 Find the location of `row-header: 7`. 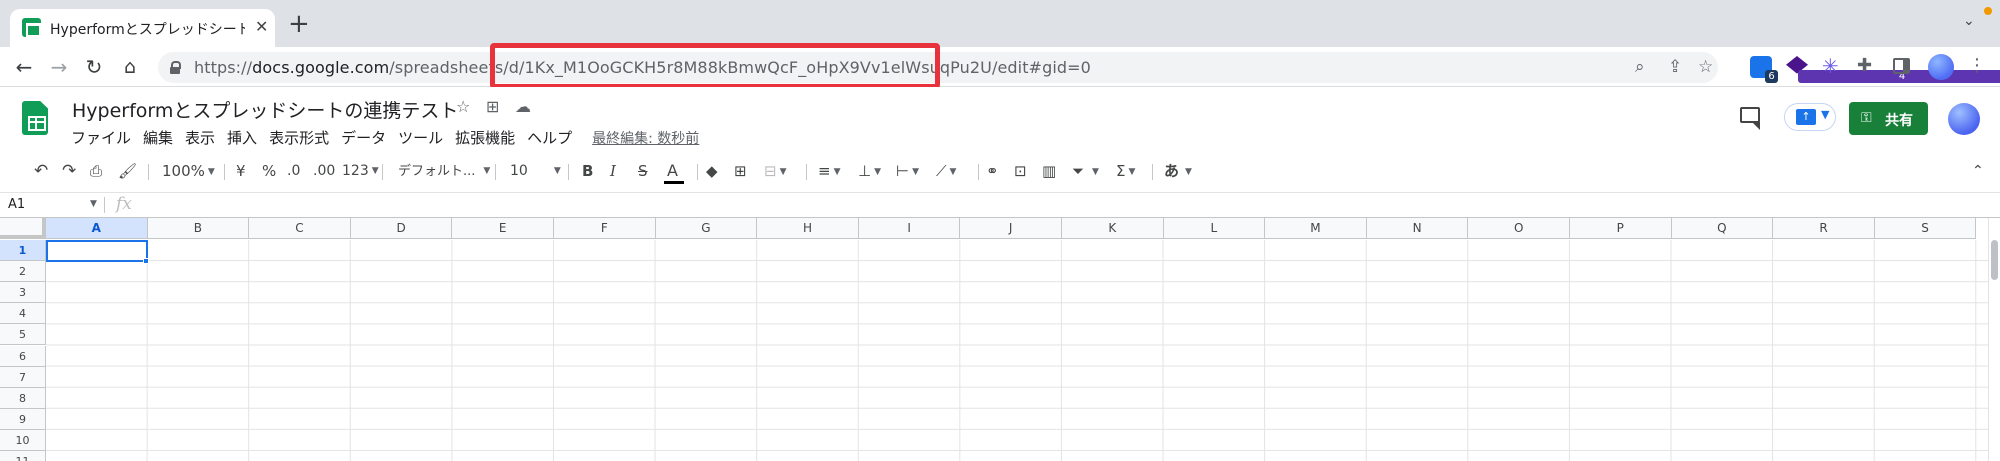

row-header: 7 is located at coordinates (23, 377).